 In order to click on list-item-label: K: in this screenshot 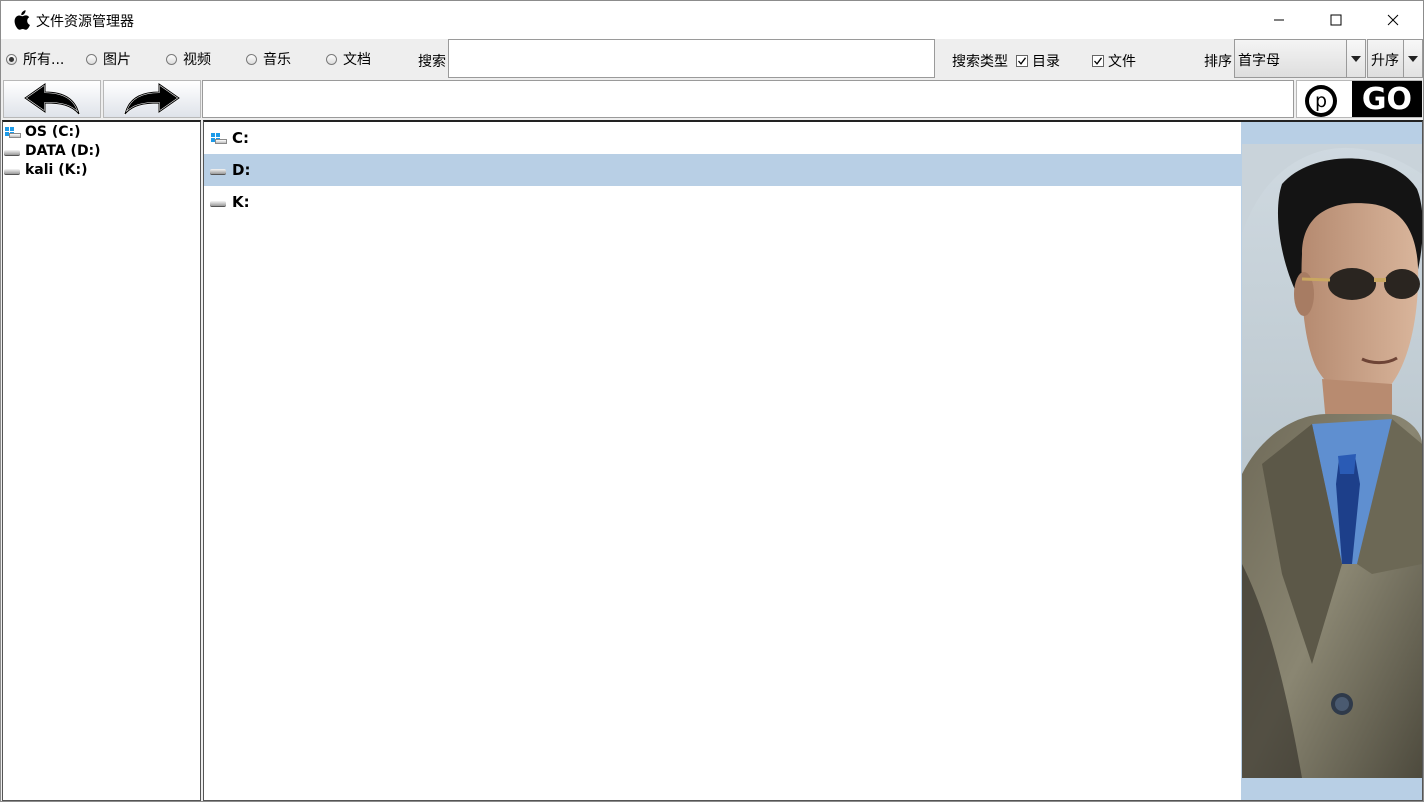, I will do `click(241, 202)`.